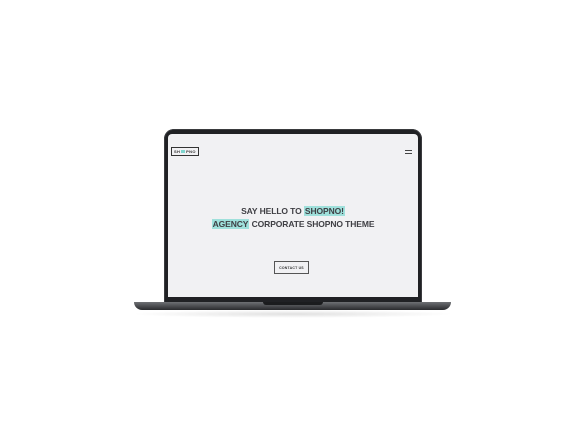 Image resolution: width=585 pixels, height=438 pixels. I want to click on hamburger-icon, so click(408, 152).